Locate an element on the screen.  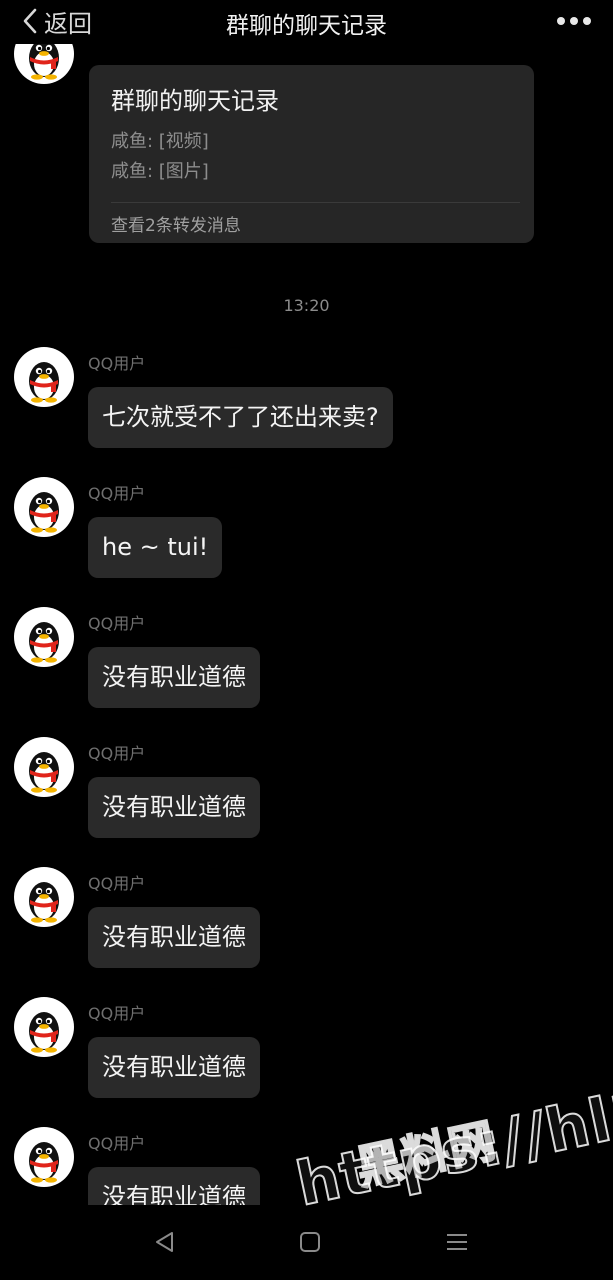
triangle-back-icon is located at coordinates (164, 1242).